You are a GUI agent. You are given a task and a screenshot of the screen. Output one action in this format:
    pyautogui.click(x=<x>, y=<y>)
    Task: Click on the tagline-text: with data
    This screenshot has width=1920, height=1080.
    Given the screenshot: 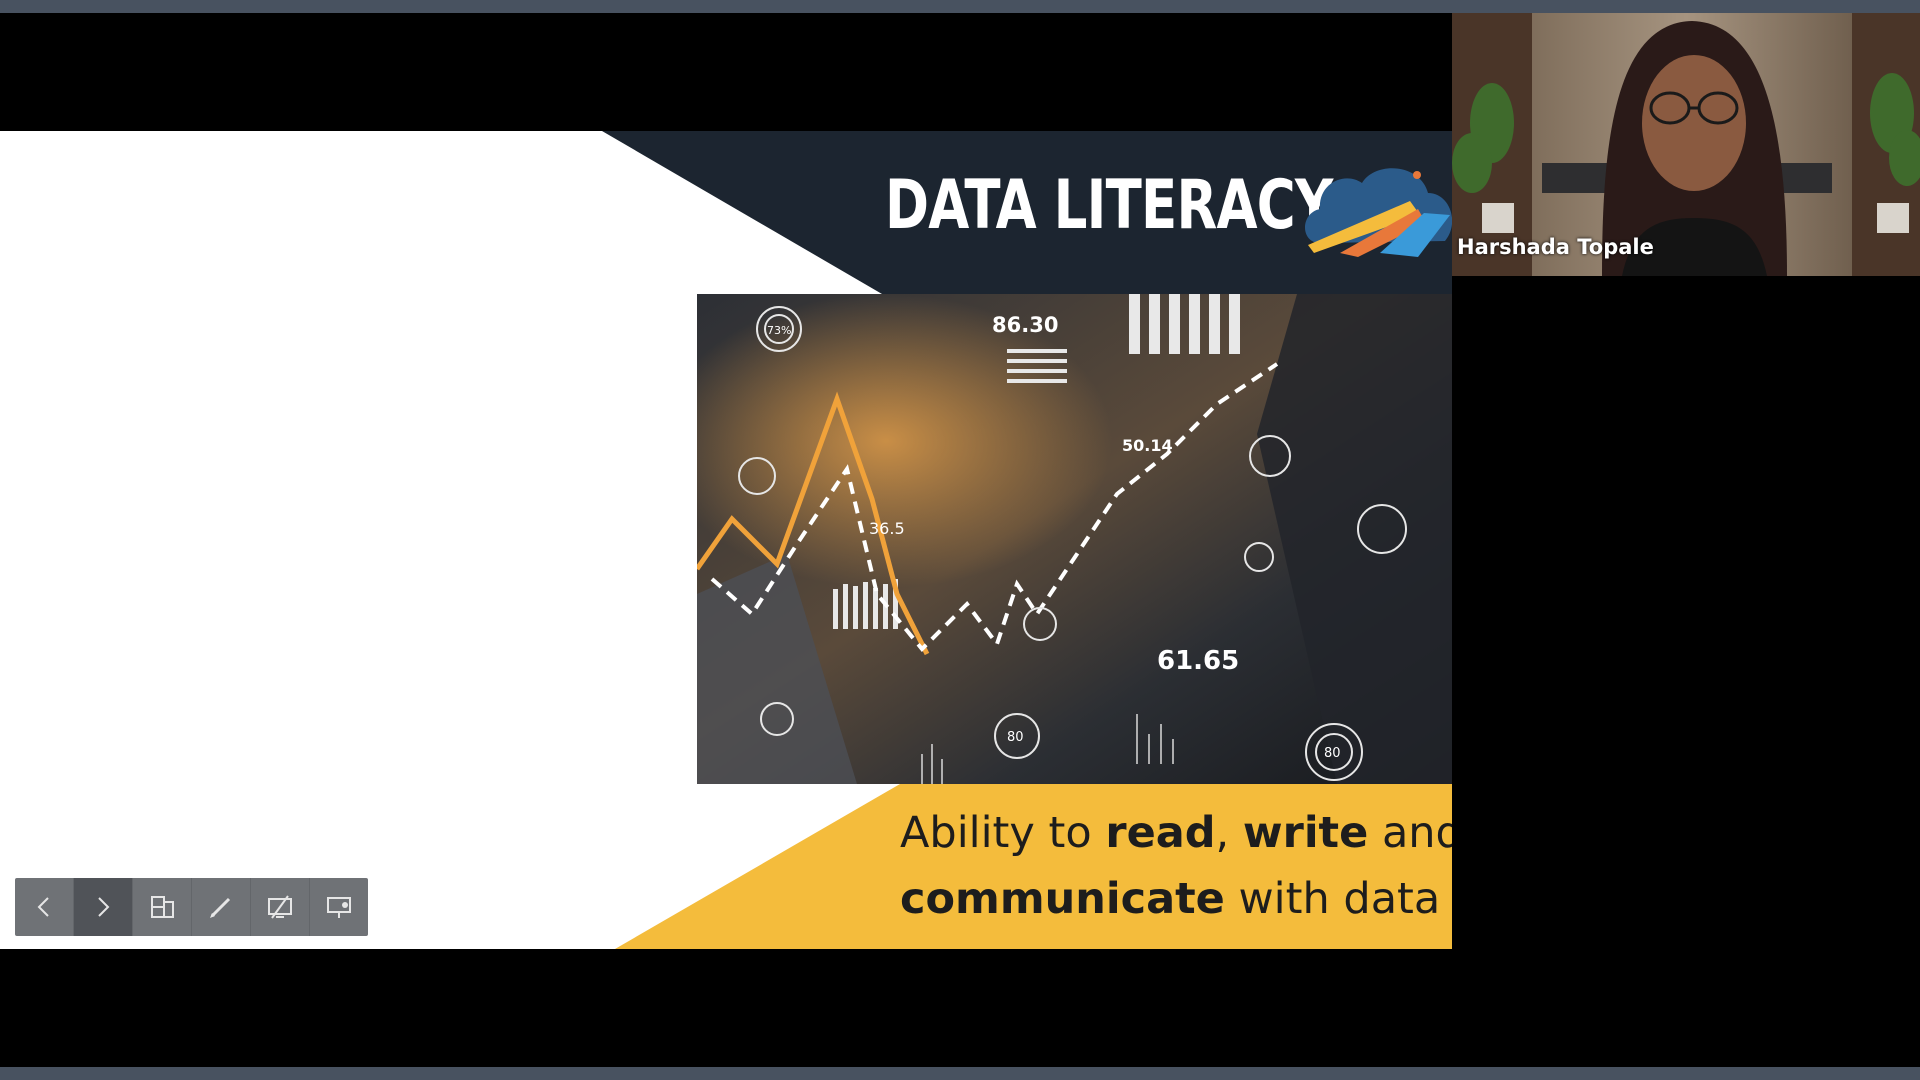 What is the action you would take?
    pyautogui.click(x=1332, y=899)
    